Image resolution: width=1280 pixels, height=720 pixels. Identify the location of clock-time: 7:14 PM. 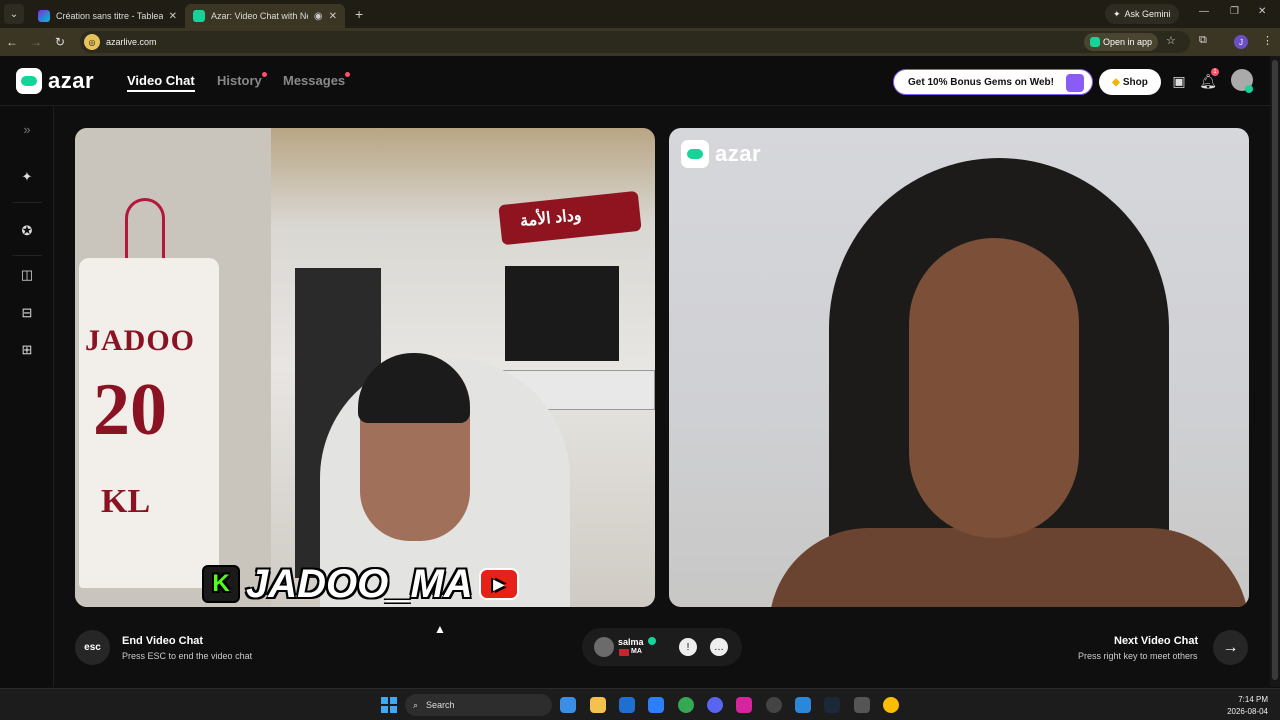
(1253, 699).